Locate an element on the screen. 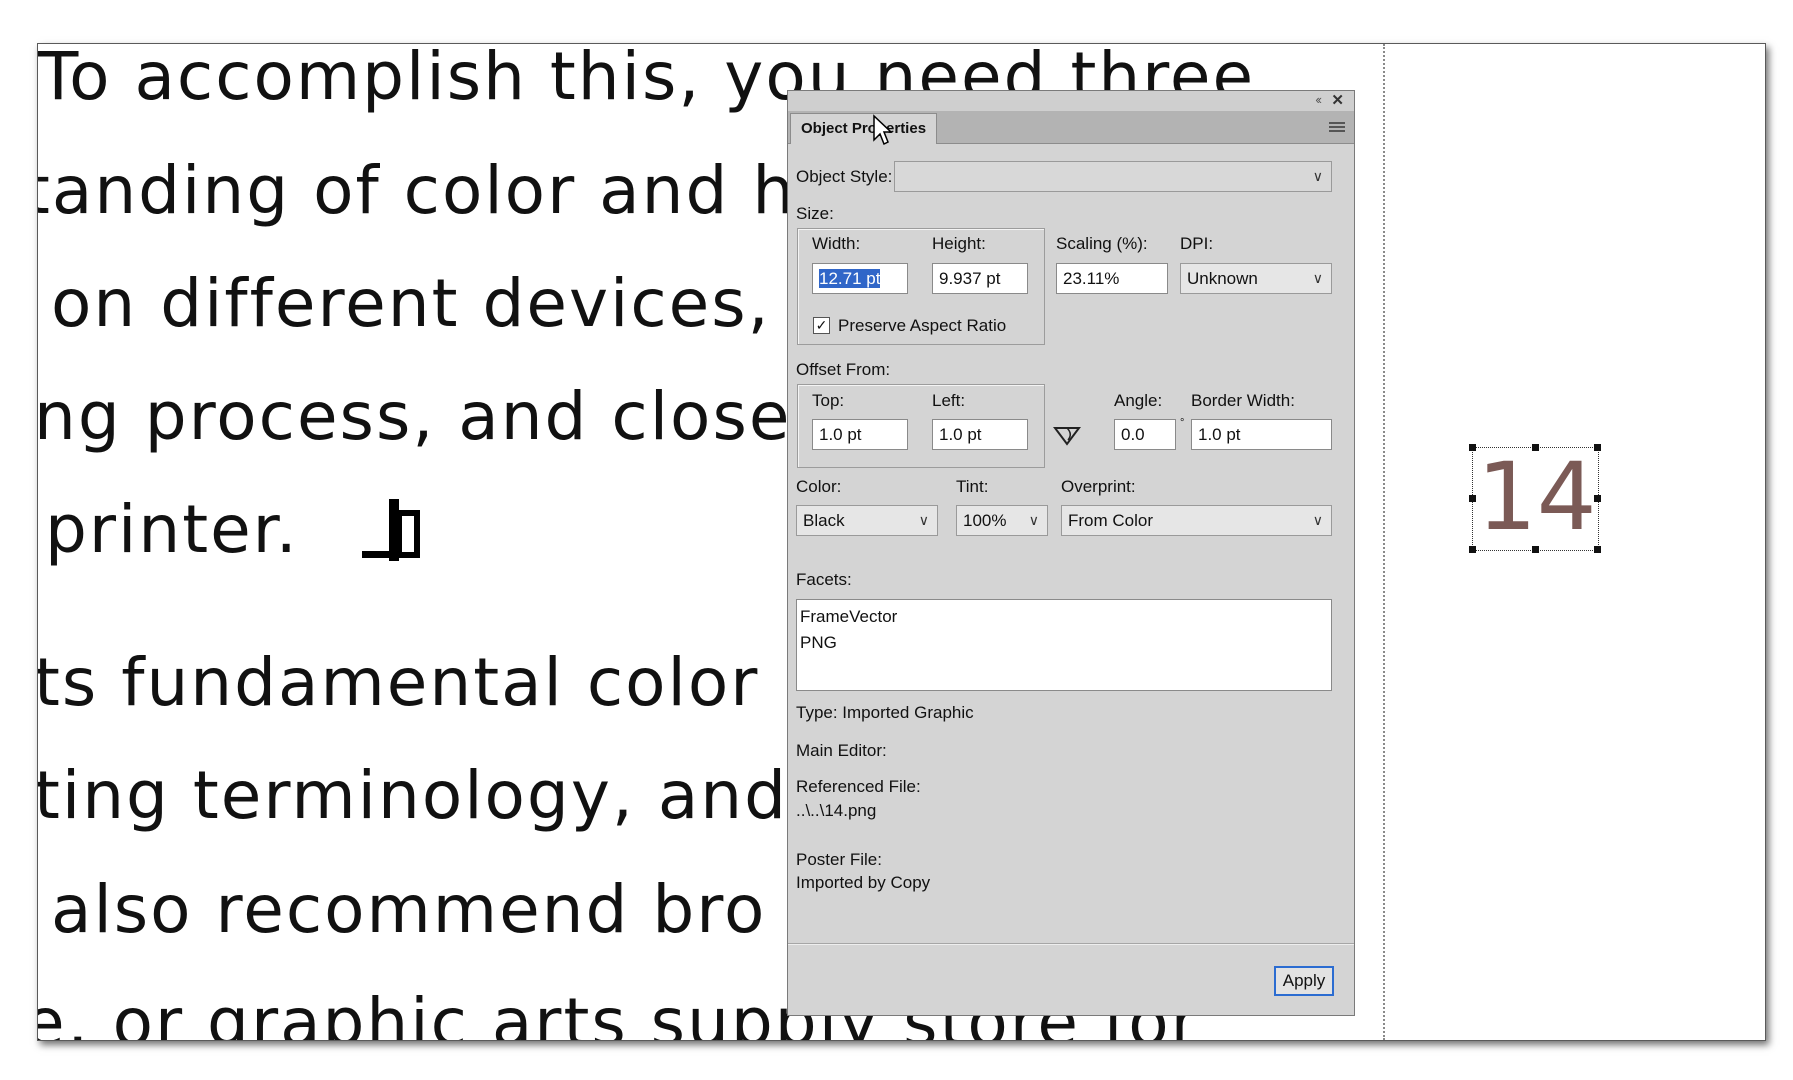  top-input: 1.0 pt is located at coordinates (860, 434).